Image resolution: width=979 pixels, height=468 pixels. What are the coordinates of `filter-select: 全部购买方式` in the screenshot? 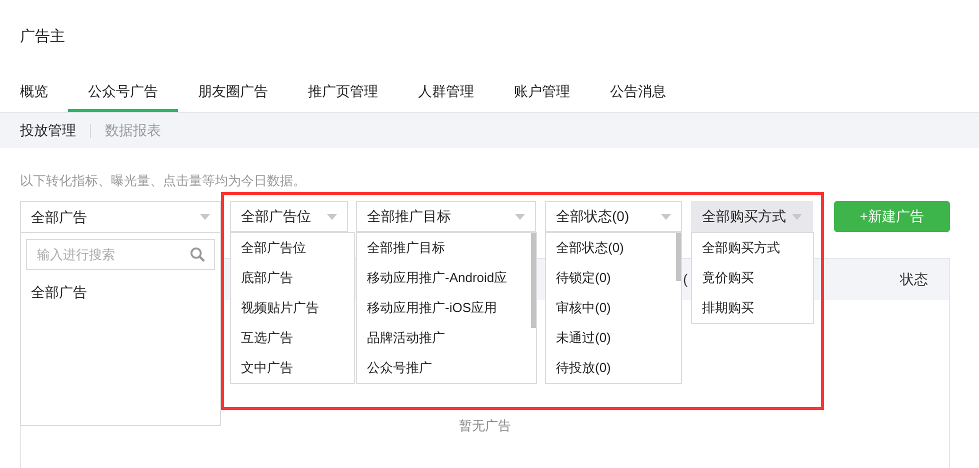 It's located at (752, 216).